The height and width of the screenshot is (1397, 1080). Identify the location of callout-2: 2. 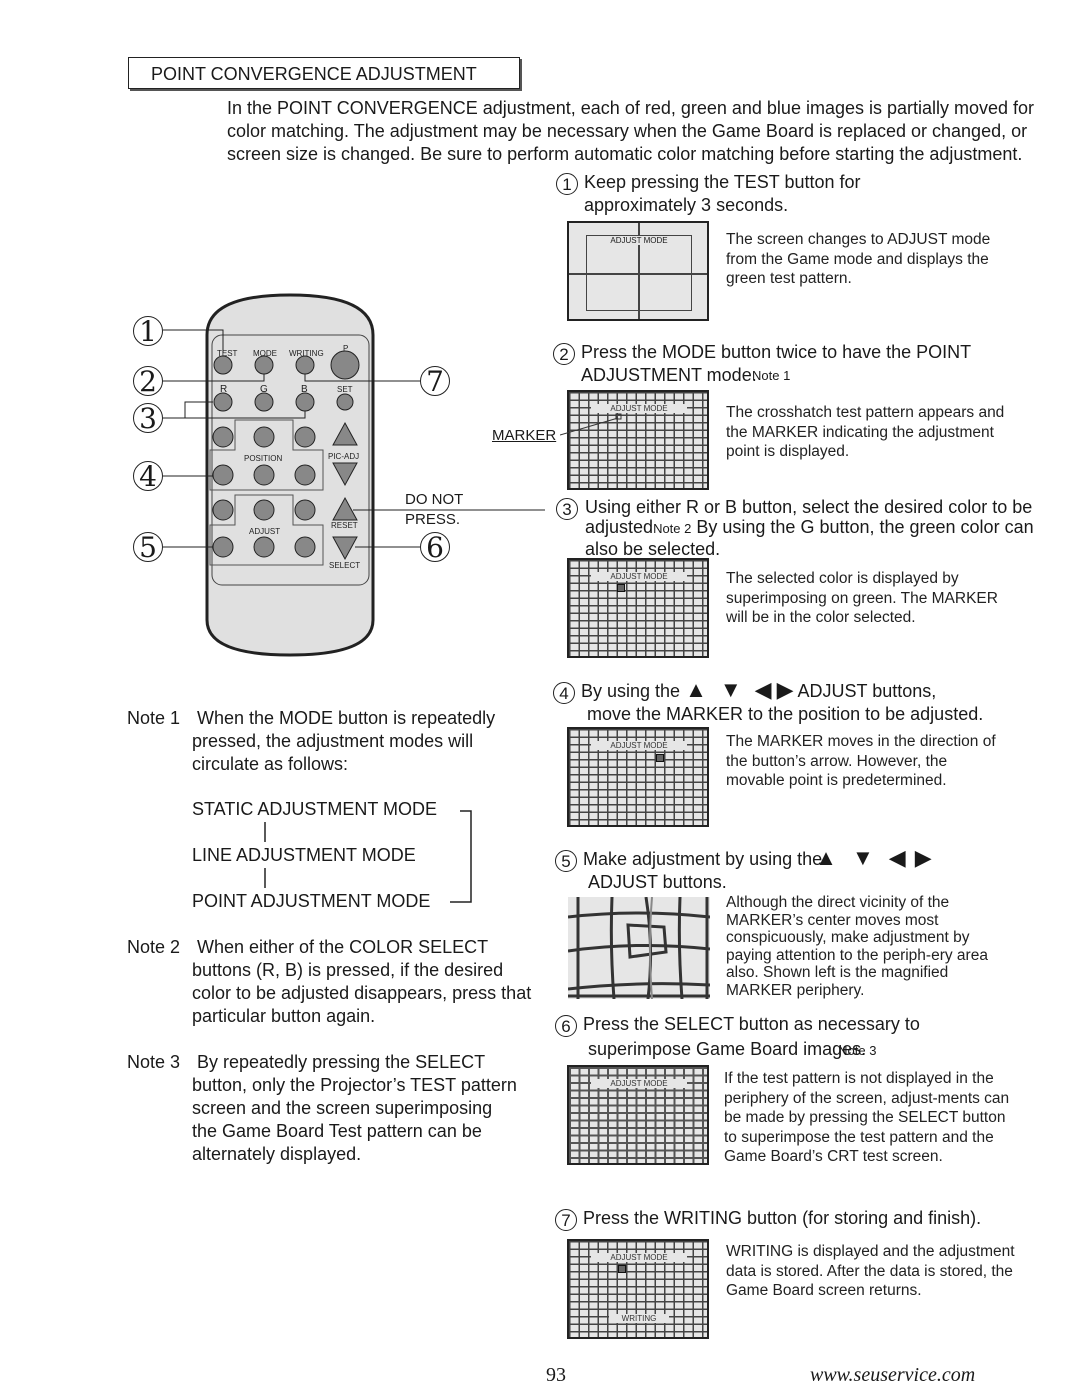
(148, 381).